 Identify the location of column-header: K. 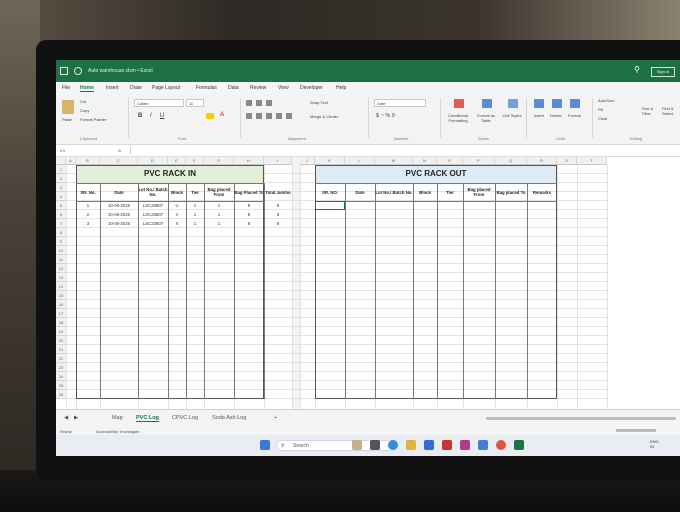
(330, 161).